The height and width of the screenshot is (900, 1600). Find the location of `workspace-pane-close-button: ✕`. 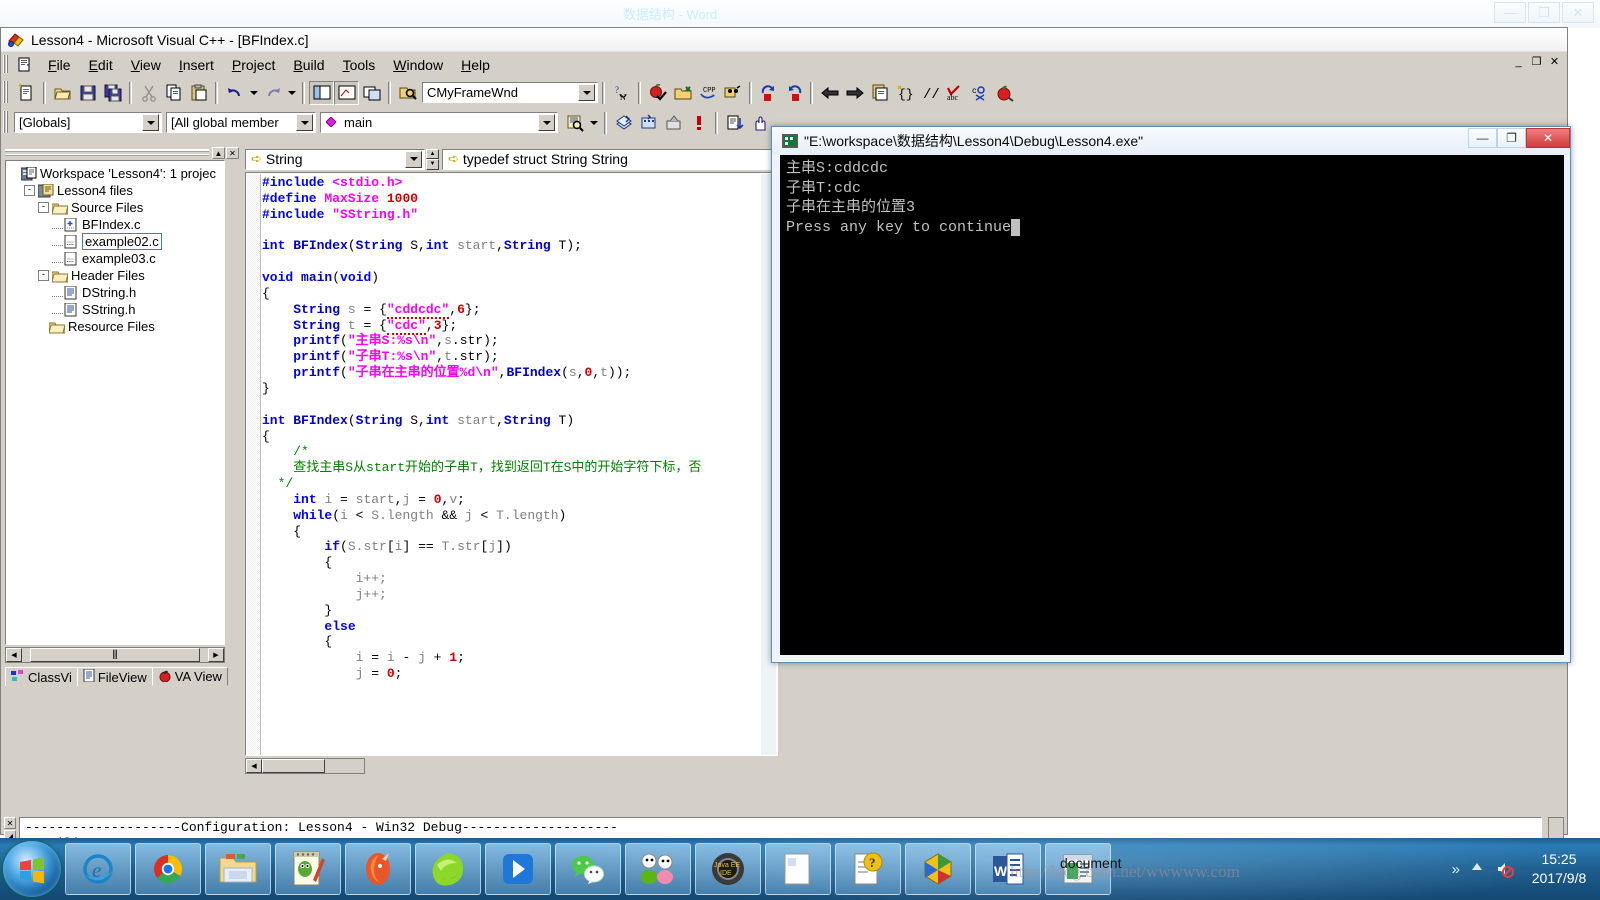

workspace-pane-close-button: ✕ is located at coordinates (232, 153).